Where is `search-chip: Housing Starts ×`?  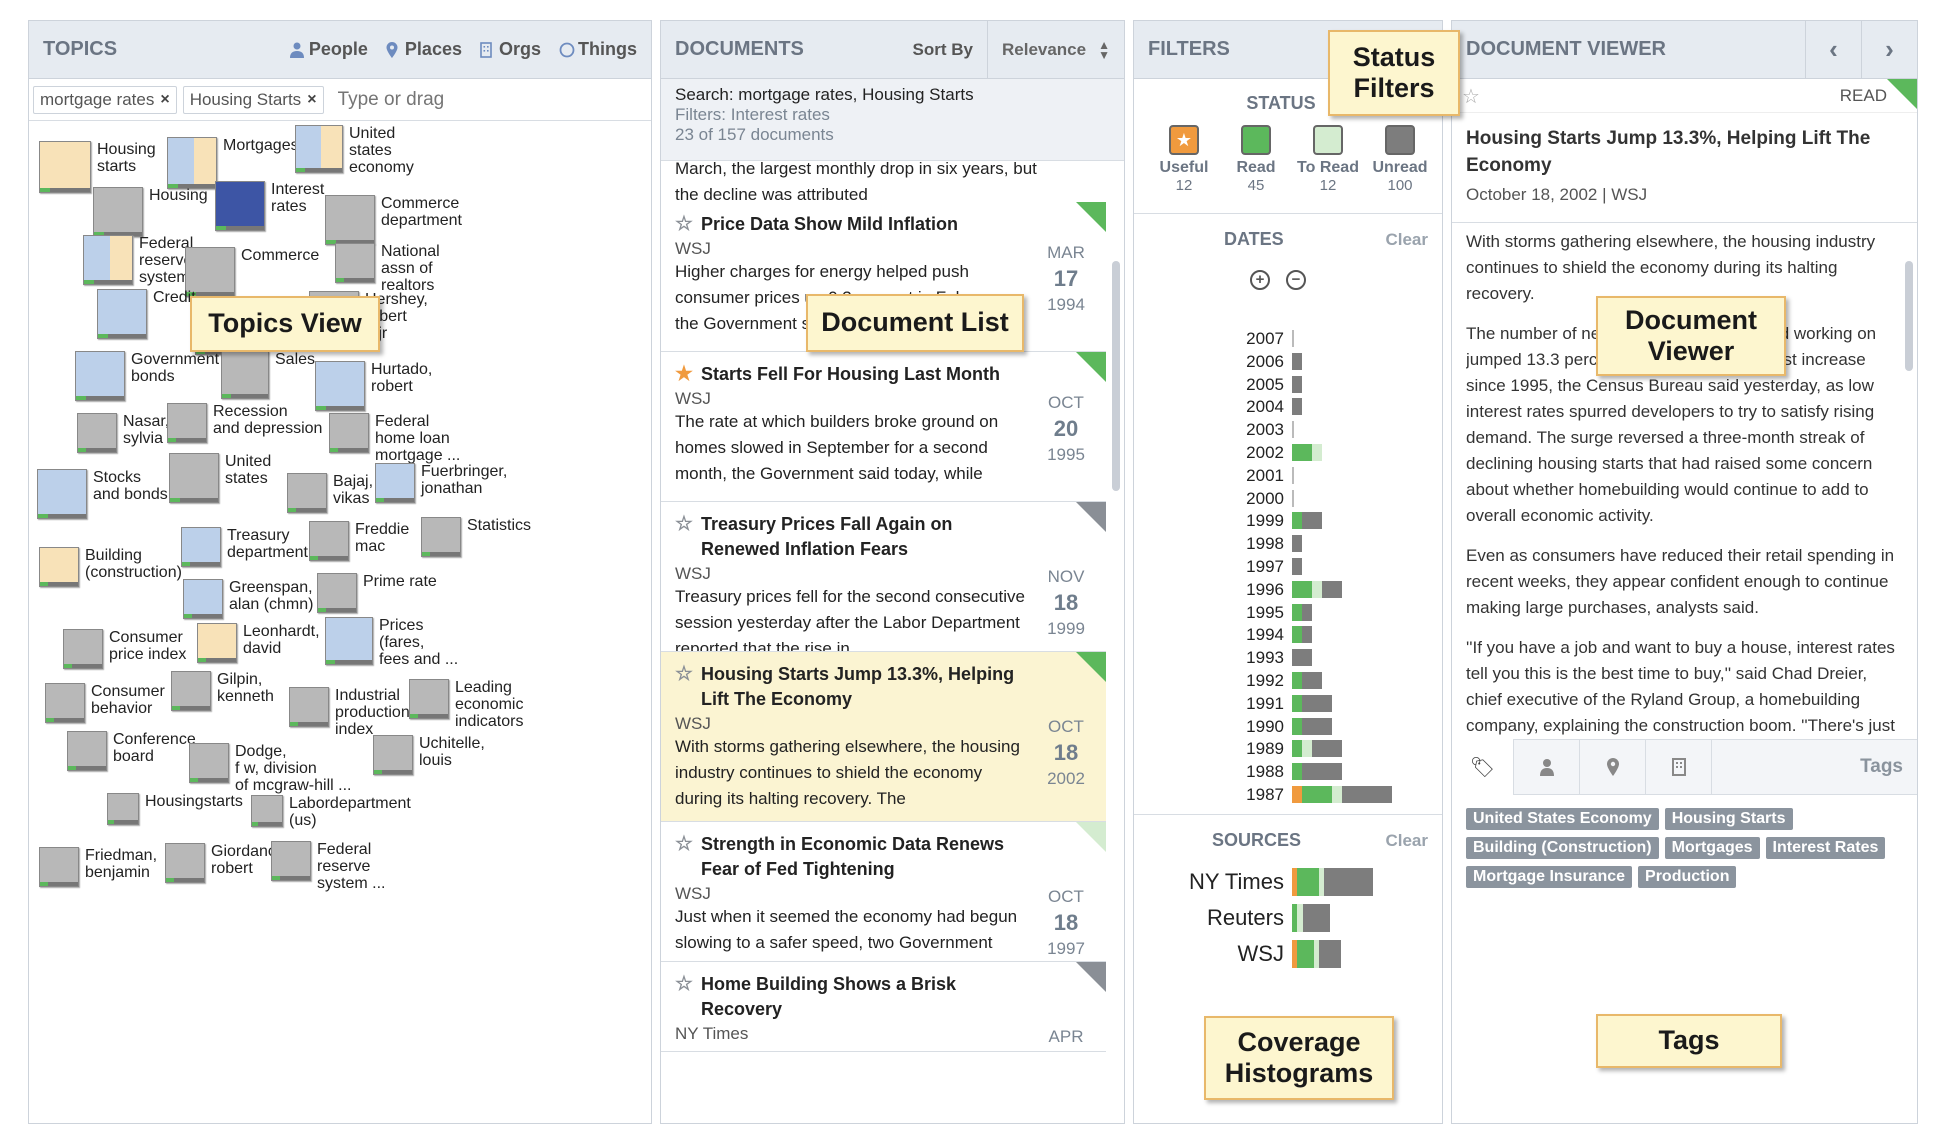 search-chip: Housing Starts × is located at coordinates (253, 99).